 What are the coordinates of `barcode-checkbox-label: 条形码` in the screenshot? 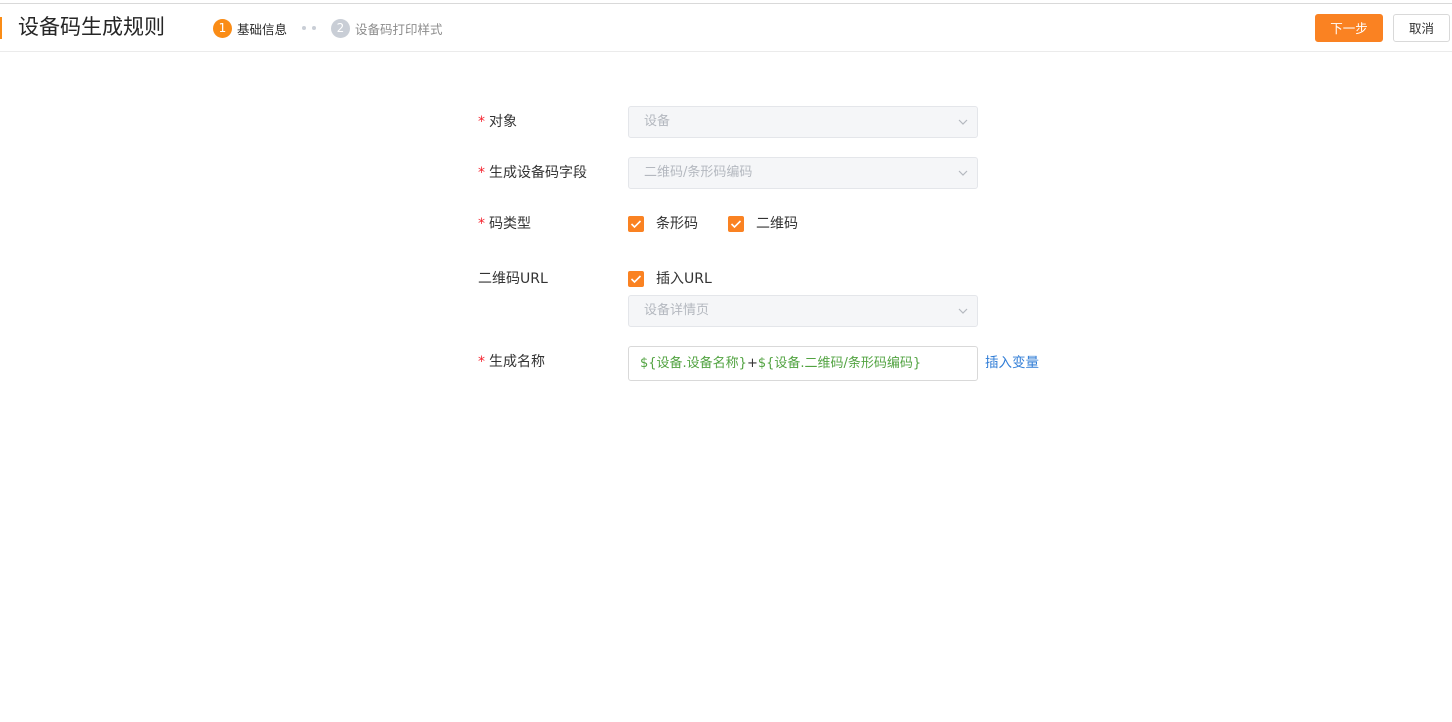 It's located at (677, 224).